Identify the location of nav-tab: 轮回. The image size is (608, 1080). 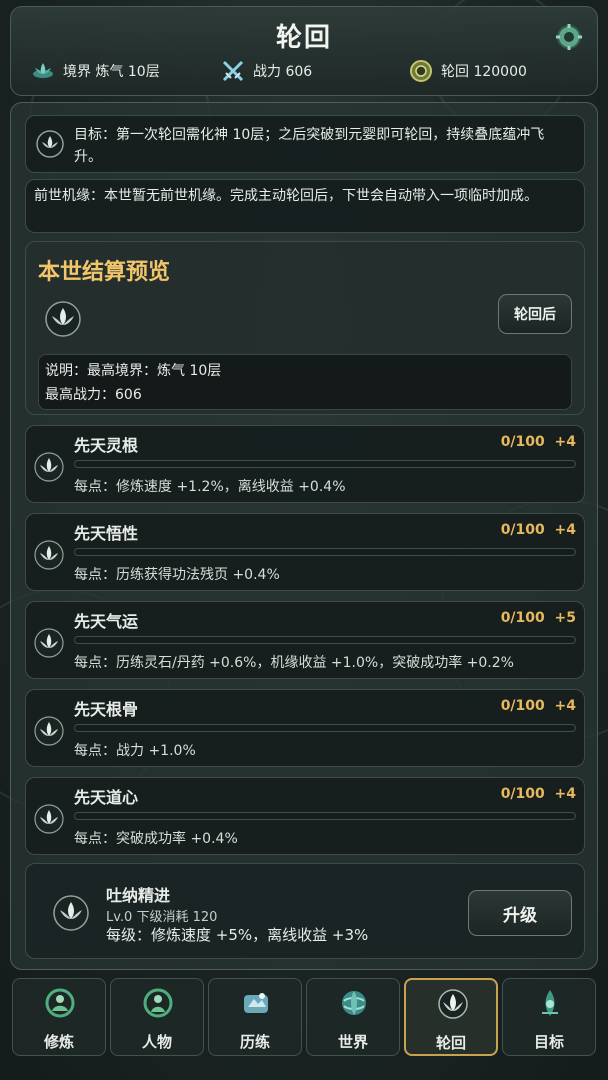
(451, 1017).